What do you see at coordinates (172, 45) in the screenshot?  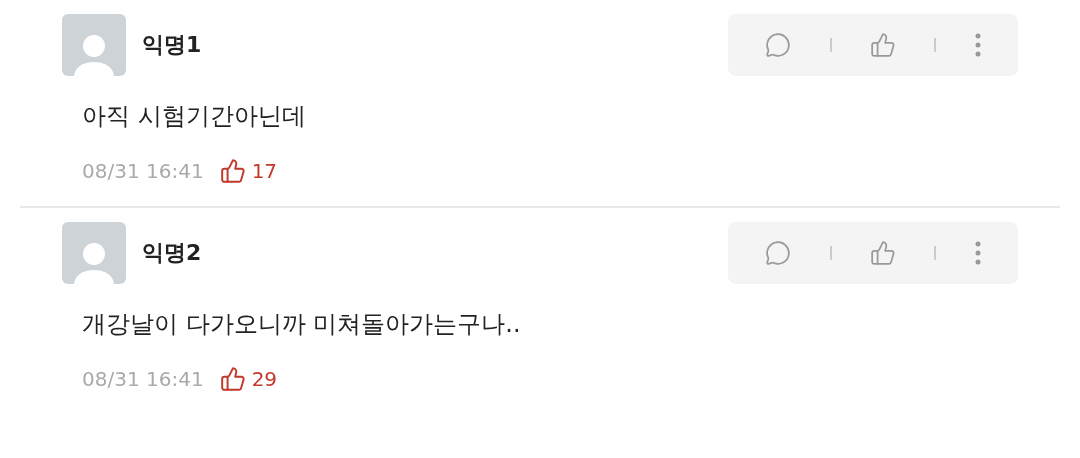 I see `author-name: 익명1` at bounding box center [172, 45].